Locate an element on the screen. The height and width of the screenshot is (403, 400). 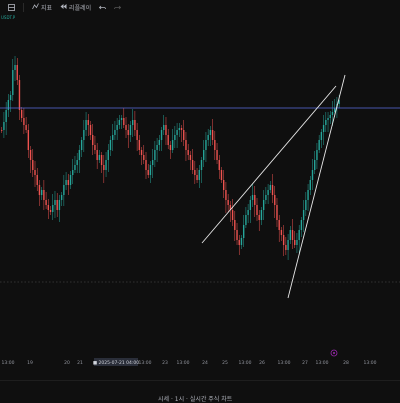
x-tick-label: 26 is located at coordinates (262, 363).